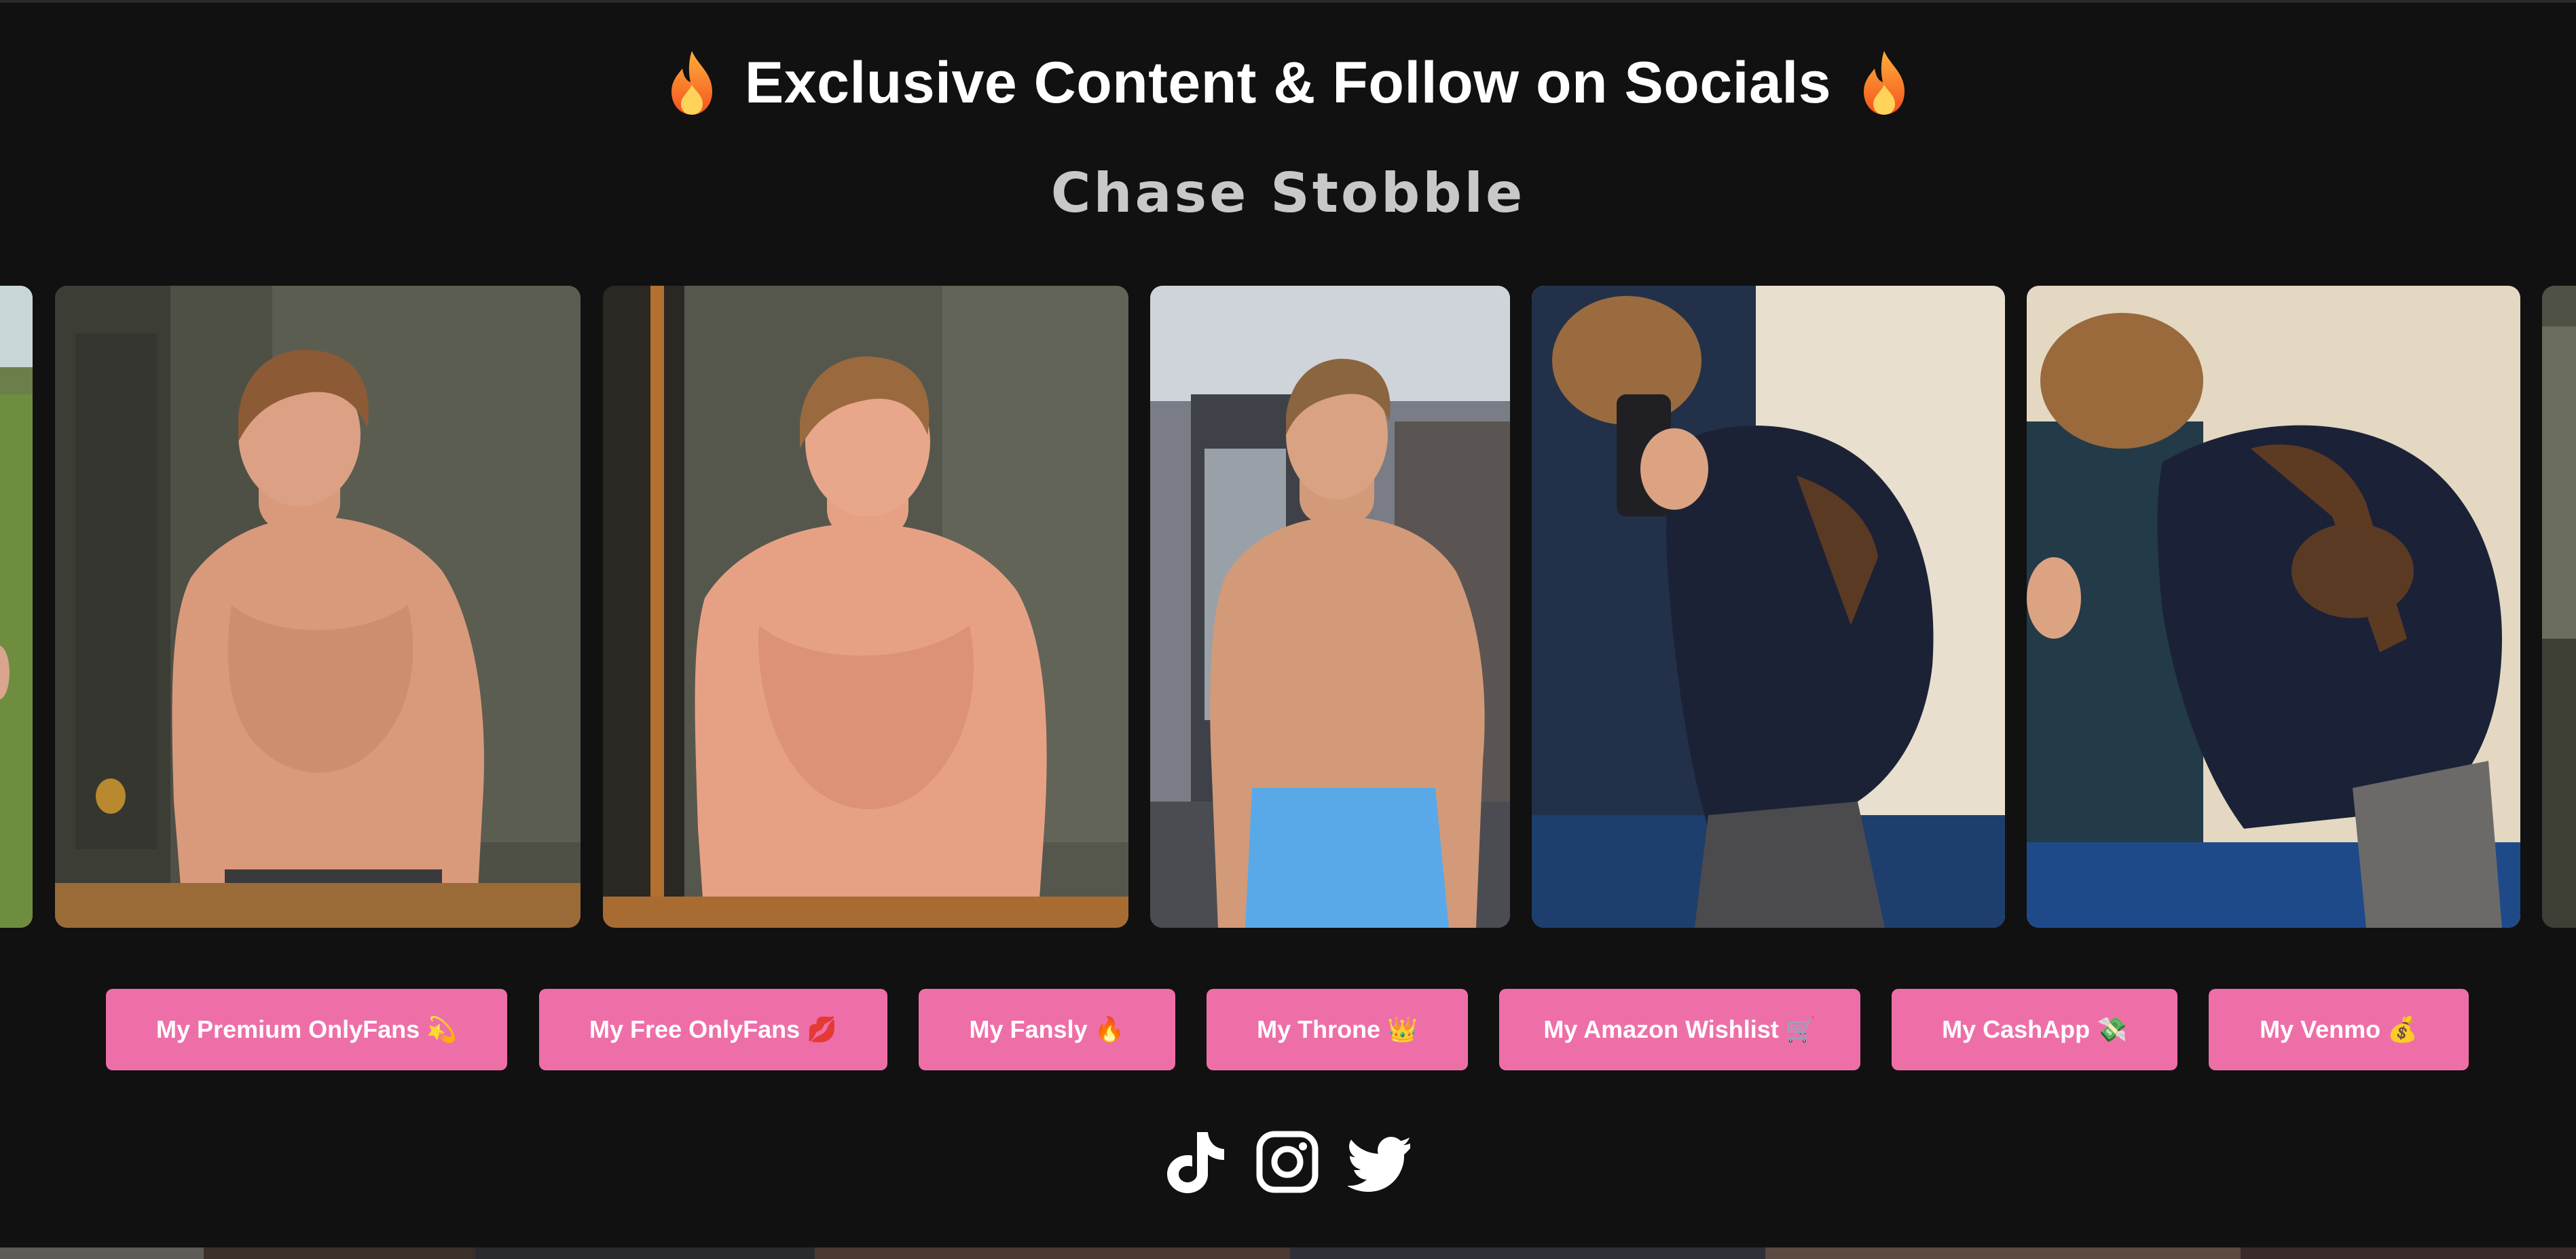  Describe the element at coordinates (1195, 1162) in the screenshot. I see `tiktok-icon` at that location.